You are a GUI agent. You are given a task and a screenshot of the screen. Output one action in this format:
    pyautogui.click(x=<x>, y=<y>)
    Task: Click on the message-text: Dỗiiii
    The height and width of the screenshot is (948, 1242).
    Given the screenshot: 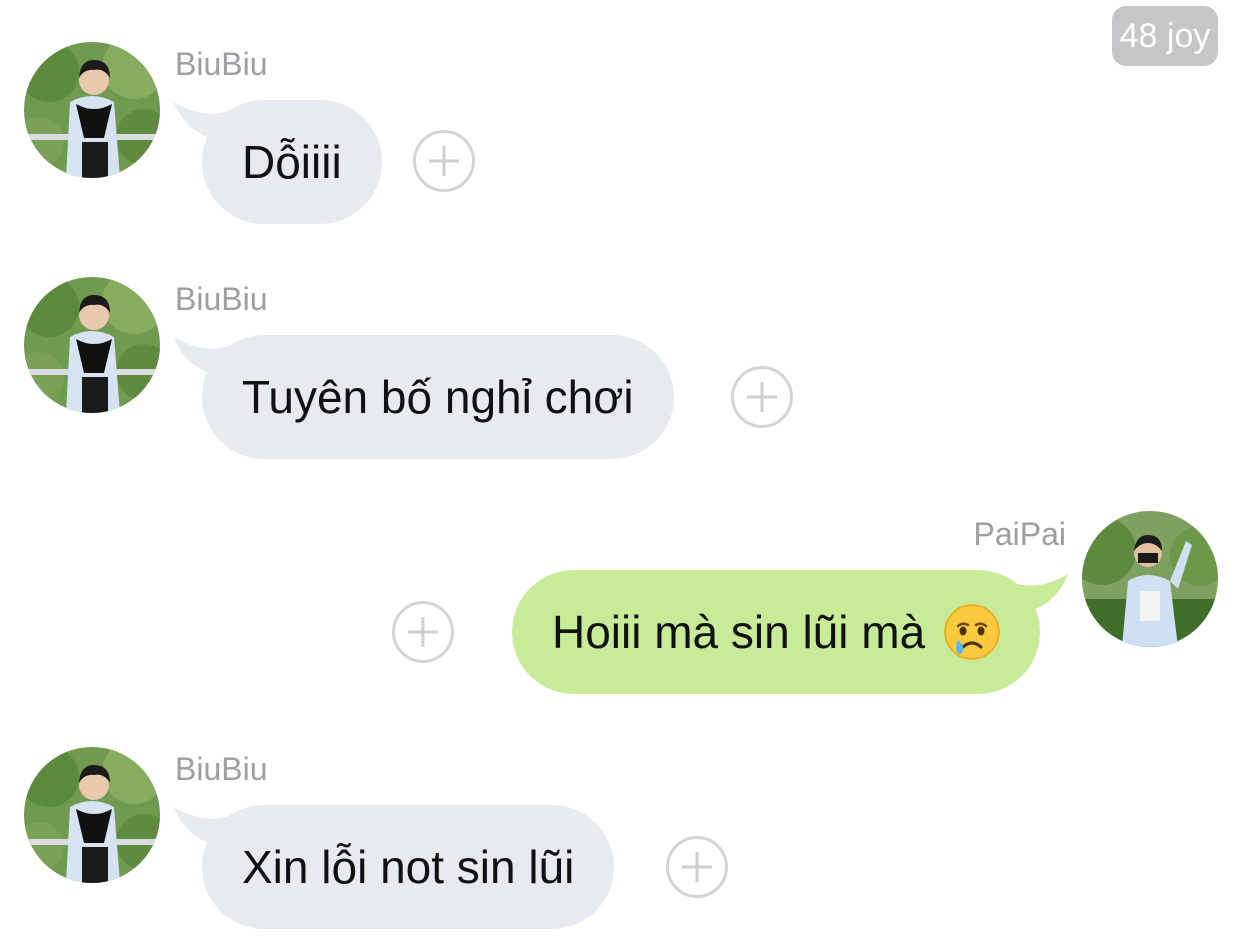 What is the action you would take?
    pyautogui.click(x=292, y=162)
    